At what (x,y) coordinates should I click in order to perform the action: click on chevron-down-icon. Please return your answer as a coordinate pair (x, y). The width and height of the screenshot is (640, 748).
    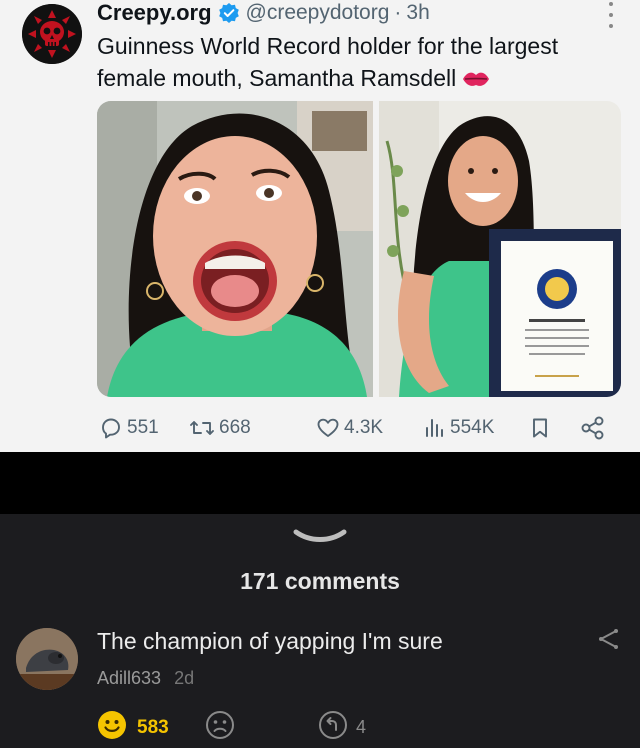
    Looking at the image, I should click on (320, 539).